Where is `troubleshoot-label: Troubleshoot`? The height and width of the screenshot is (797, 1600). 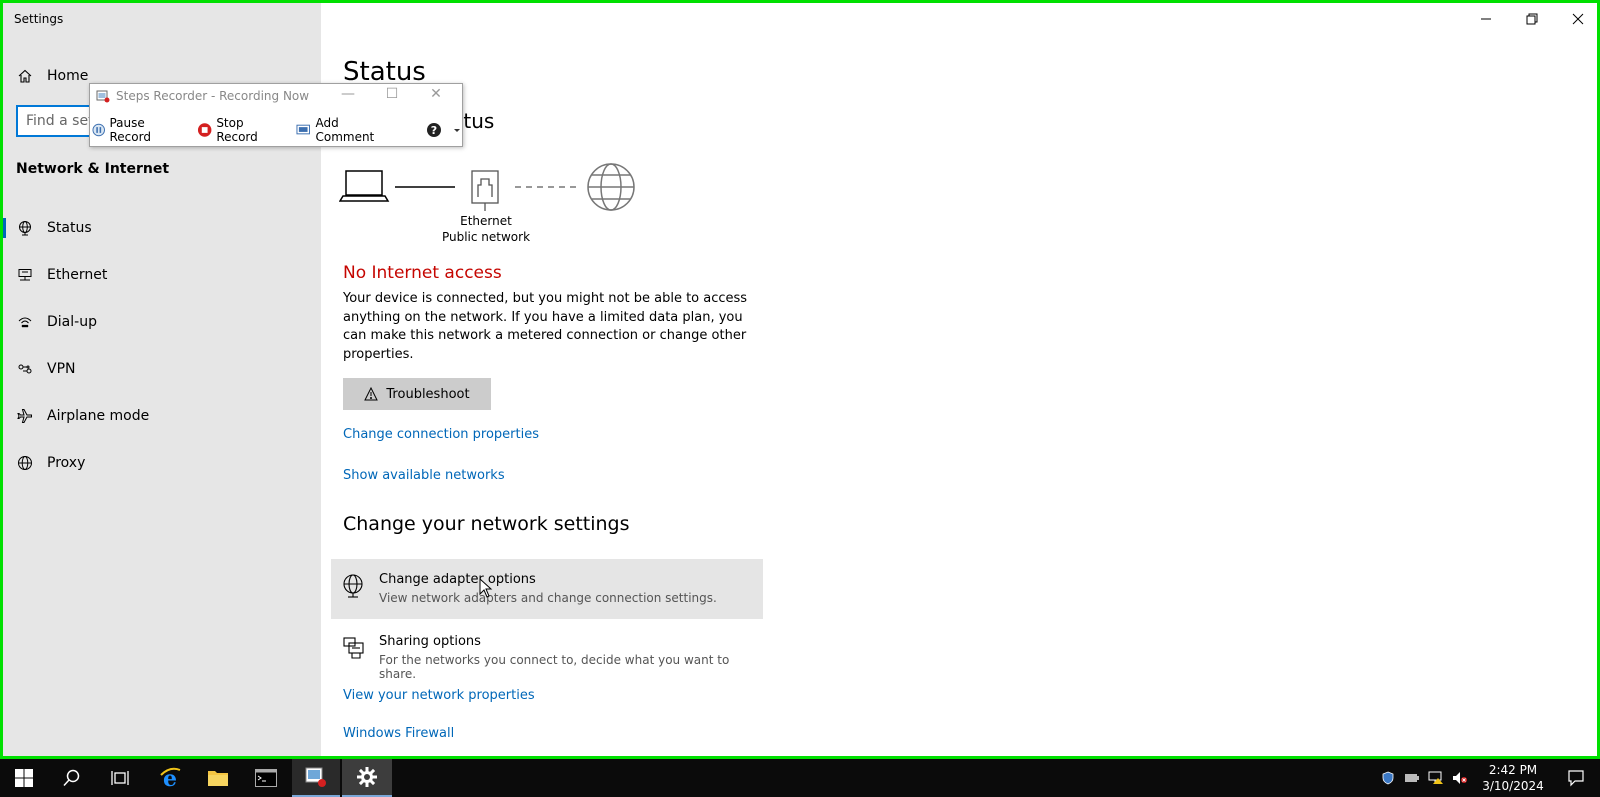 troubleshoot-label: Troubleshoot is located at coordinates (428, 394).